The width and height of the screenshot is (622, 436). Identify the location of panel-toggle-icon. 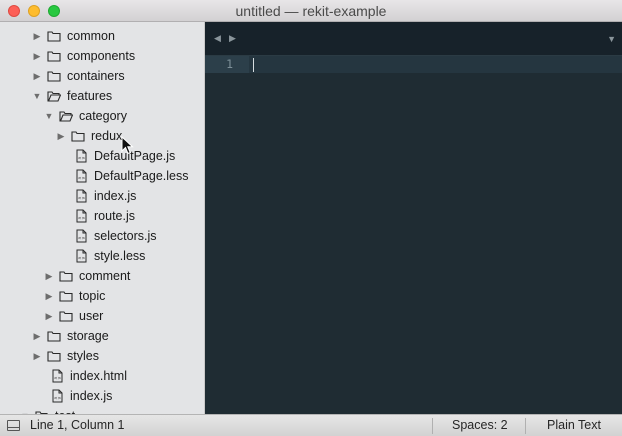
(13, 425).